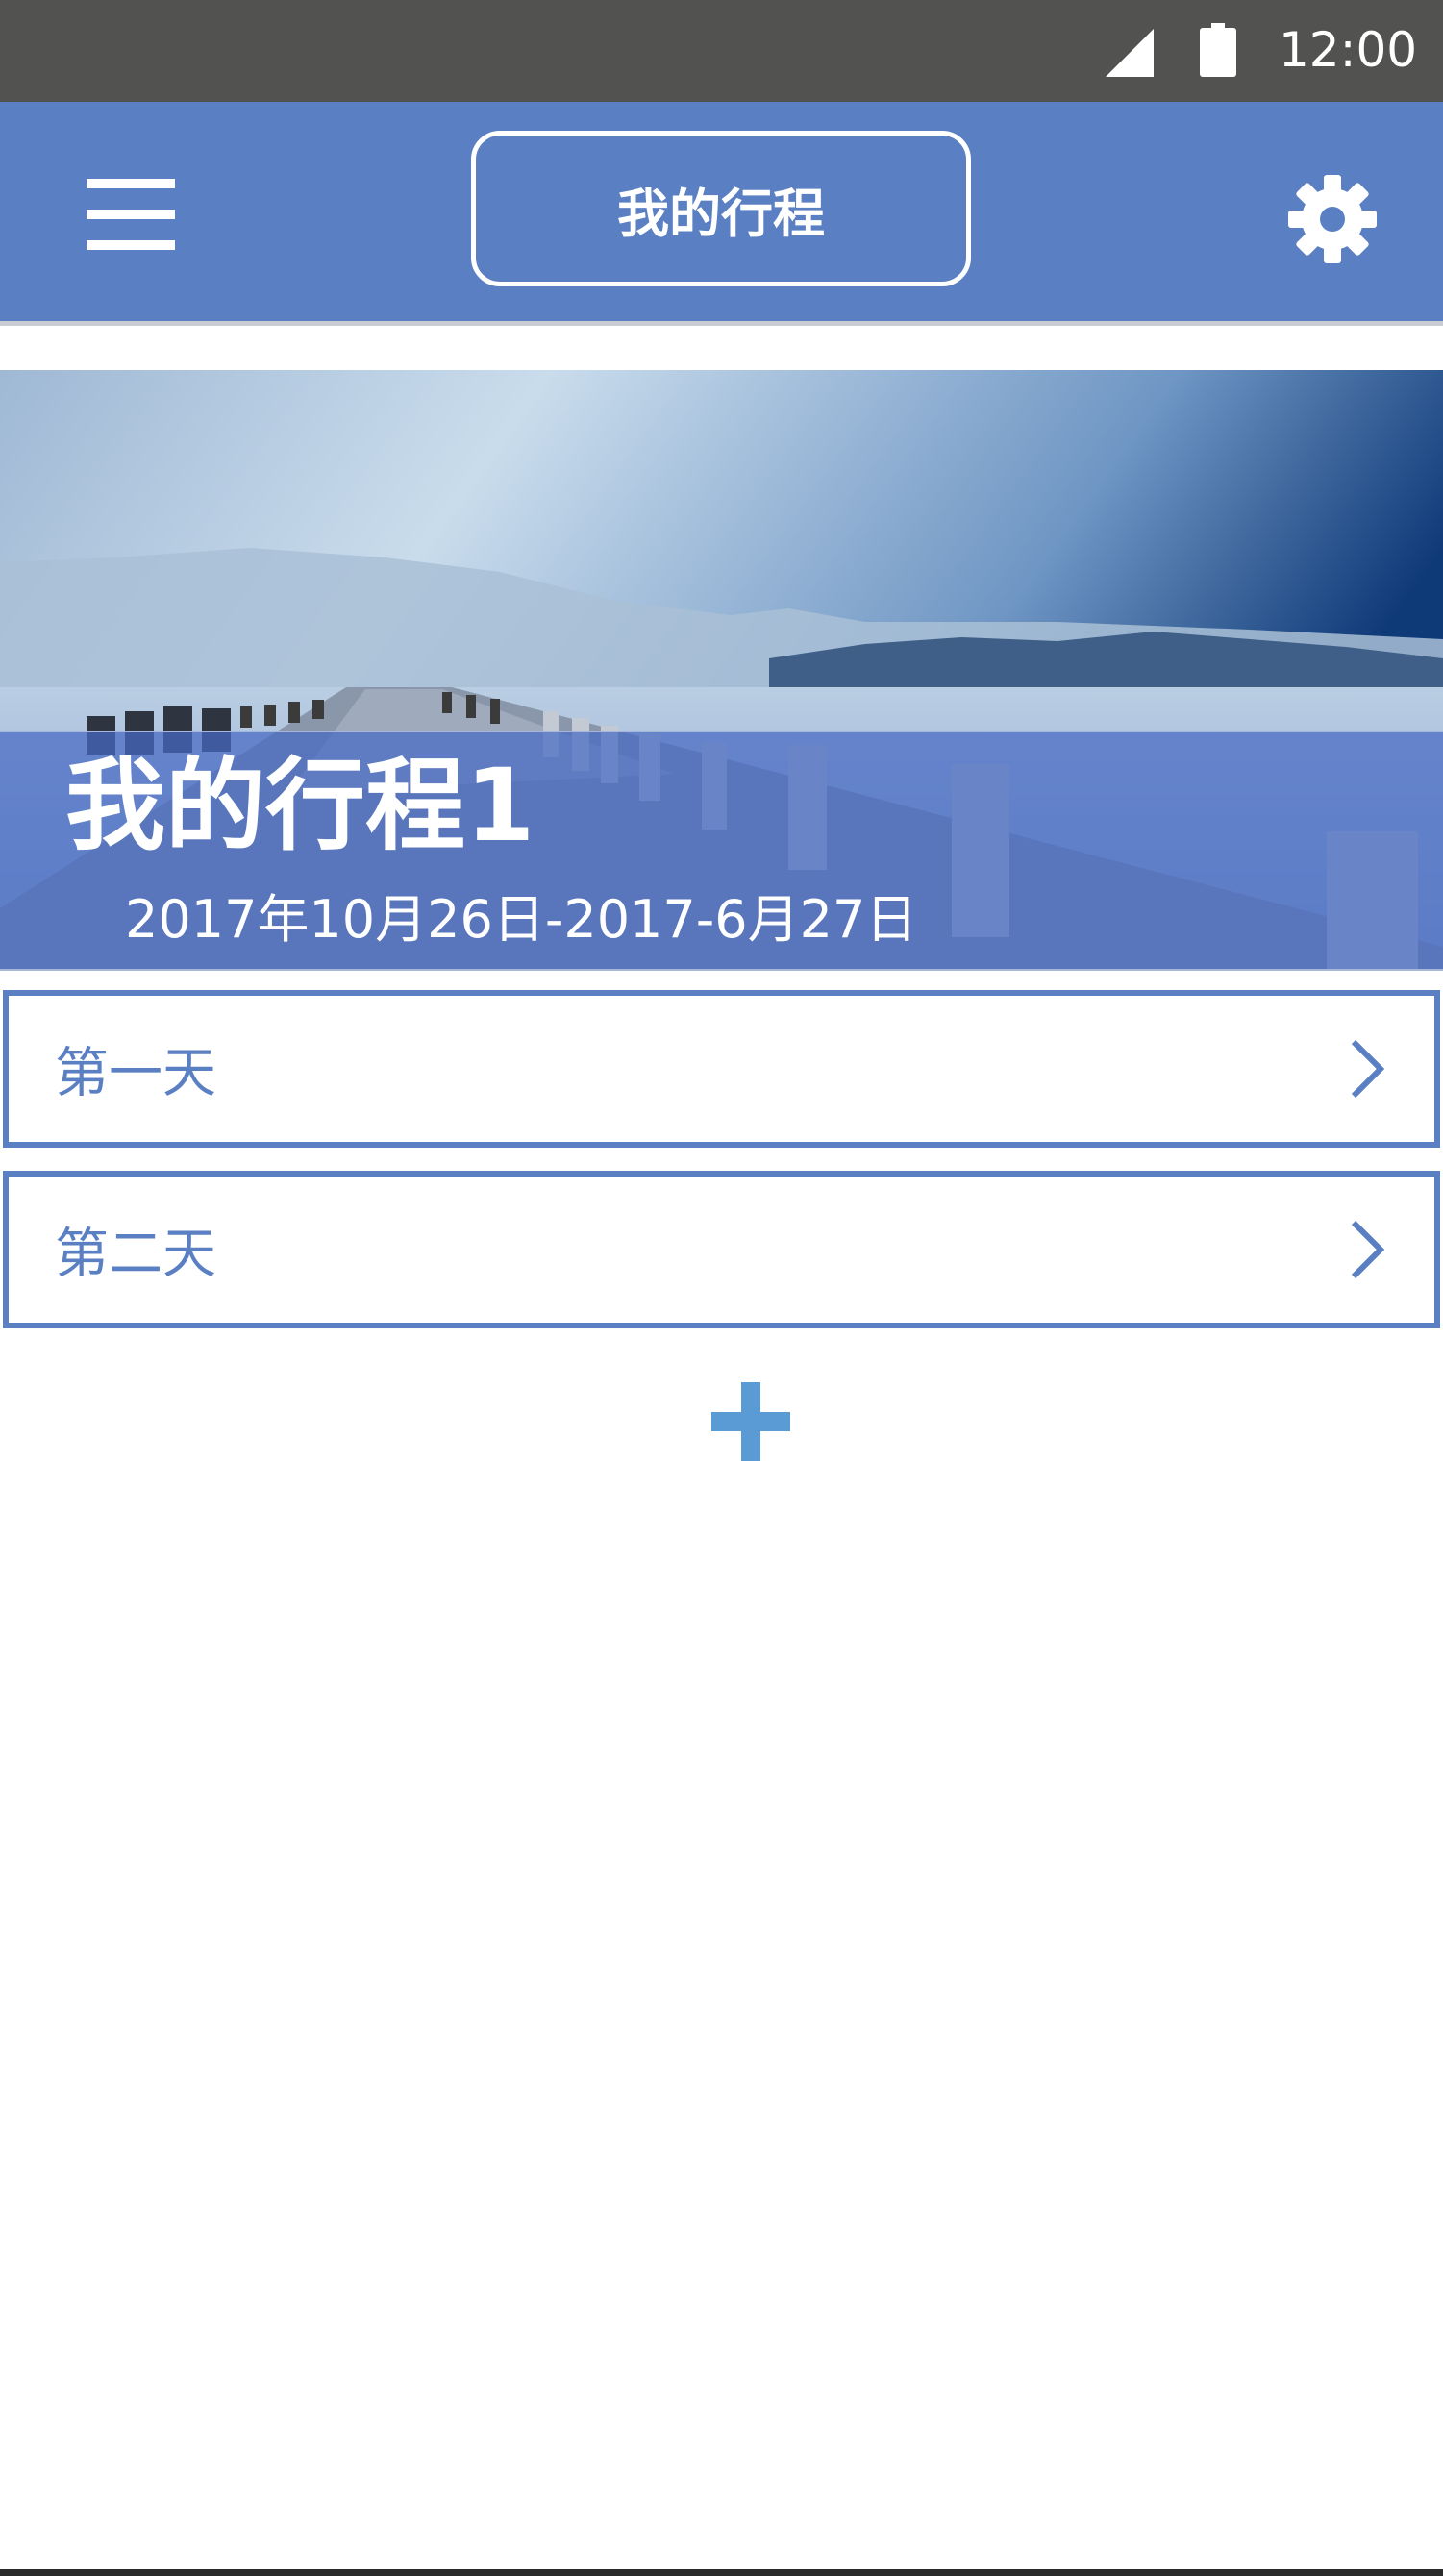  Describe the element at coordinates (135, 1073) in the screenshot. I see `day-label: 第一天` at that location.